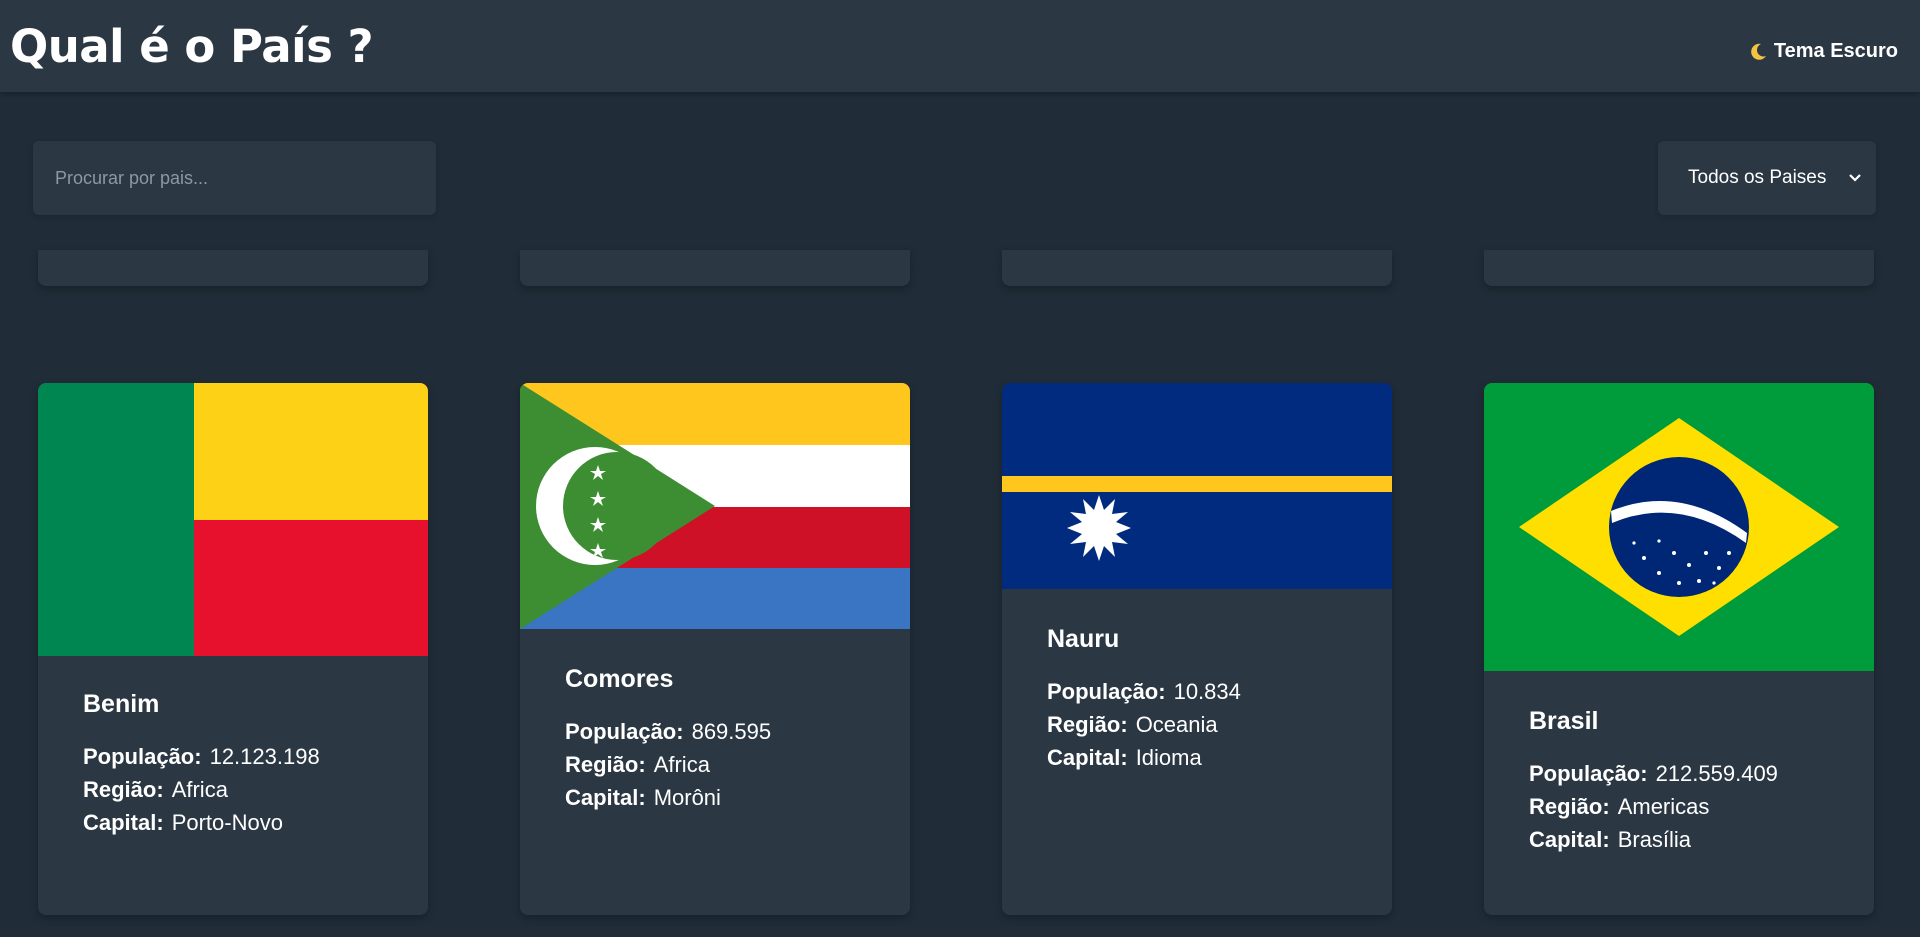  Describe the element at coordinates (1663, 806) in the screenshot. I see `region-value: Americas` at that location.